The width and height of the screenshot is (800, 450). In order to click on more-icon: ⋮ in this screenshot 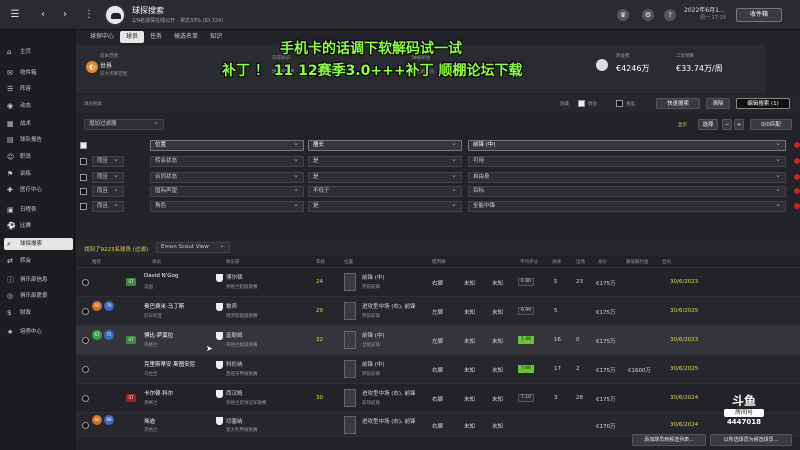, I will do `click(89, 15)`.